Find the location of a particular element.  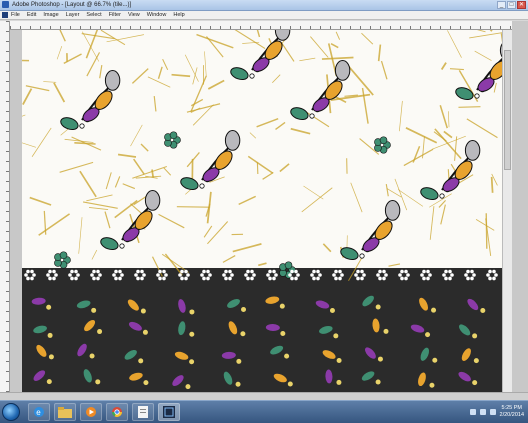

menu-layer: Layer is located at coordinates (73, 15).